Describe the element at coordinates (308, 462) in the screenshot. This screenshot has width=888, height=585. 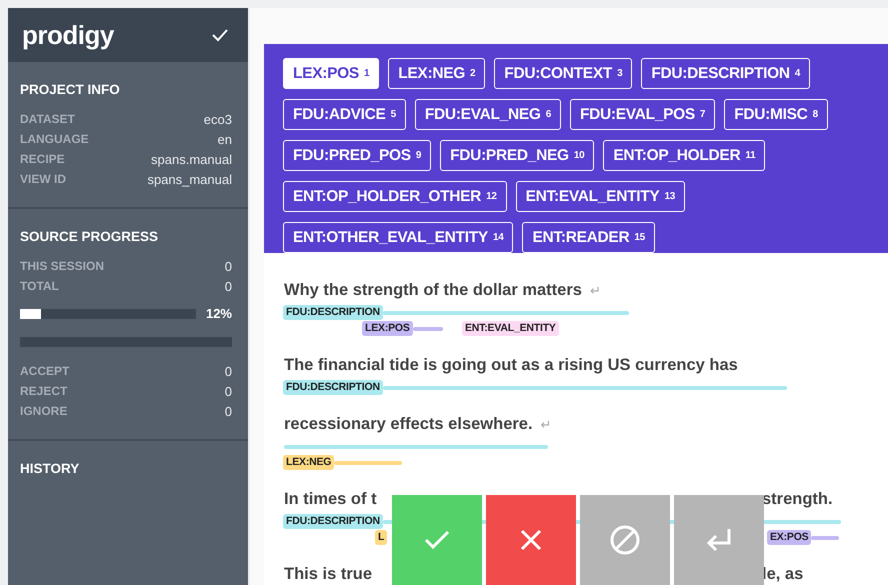
I see `span-label: LEX:NEG` at that location.